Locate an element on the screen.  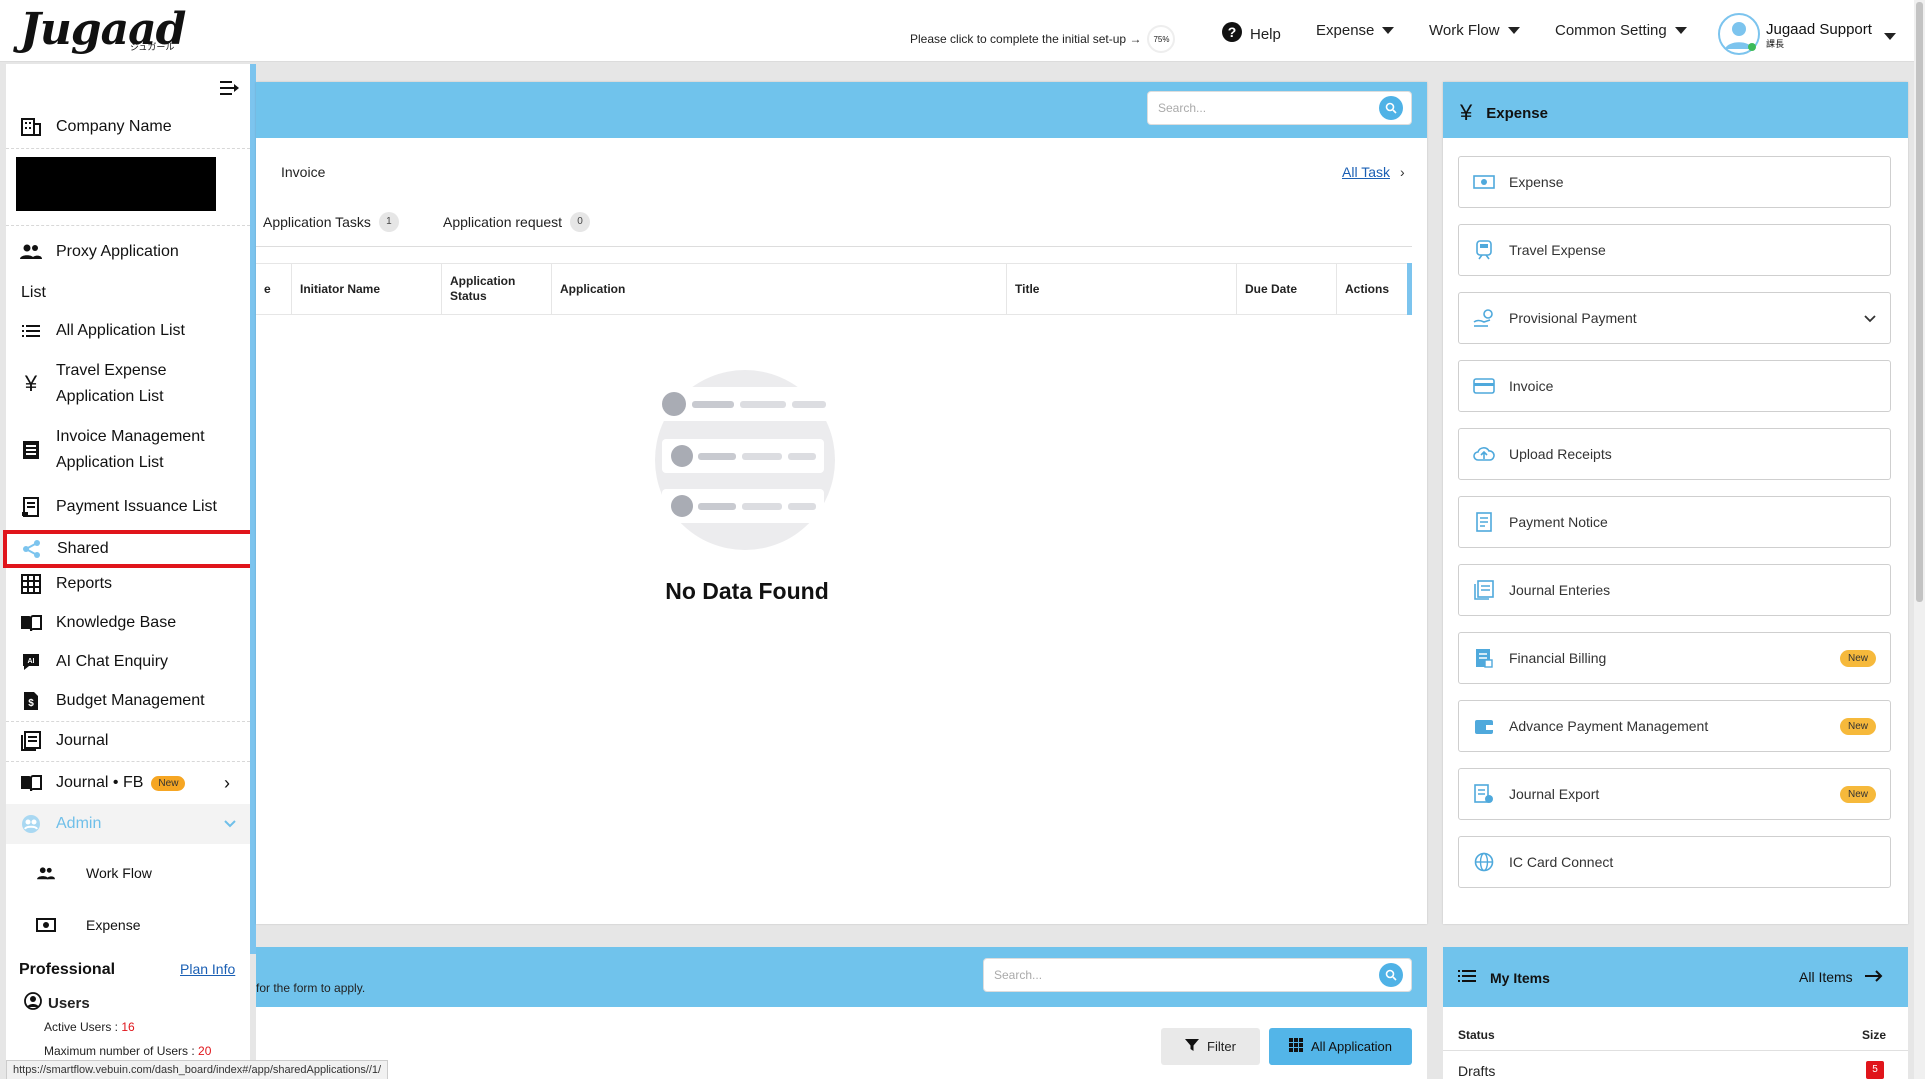
sidebar-item-payment-issuance-list: Payment Issuance List is located at coordinates (128, 507).